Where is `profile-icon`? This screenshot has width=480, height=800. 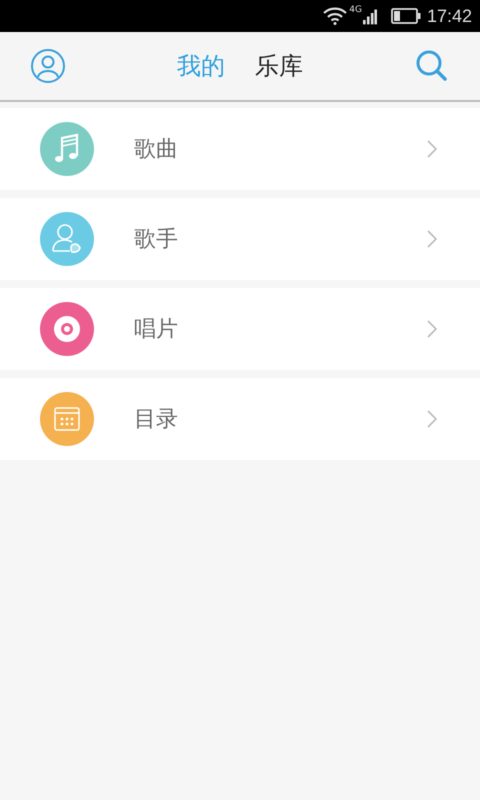
profile-icon is located at coordinates (48, 66).